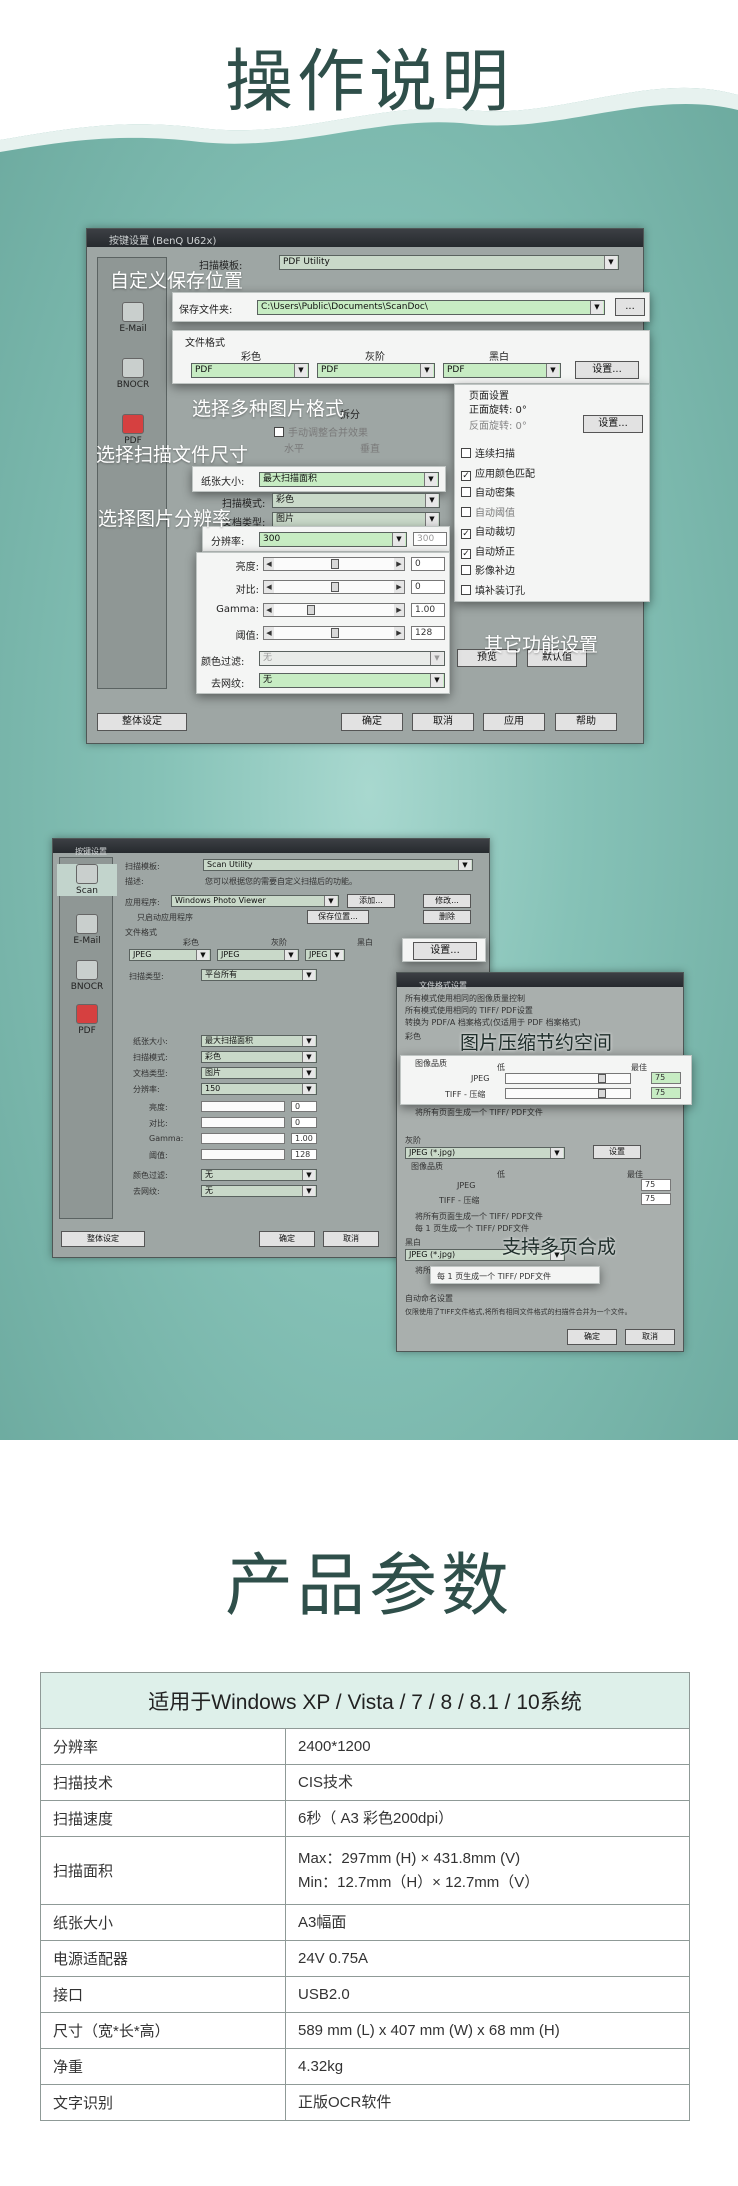 The width and height of the screenshot is (738, 2186). What do you see at coordinates (352, 658) in the screenshot?
I see `color-filter-select: 无` at bounding box center [352, 658].